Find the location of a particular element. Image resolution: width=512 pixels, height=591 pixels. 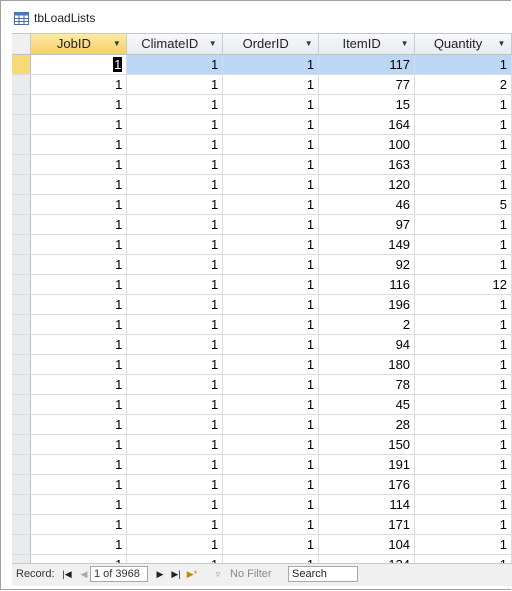

table-row: 1 1 1 191 1 is located at coordinates (262, 464).